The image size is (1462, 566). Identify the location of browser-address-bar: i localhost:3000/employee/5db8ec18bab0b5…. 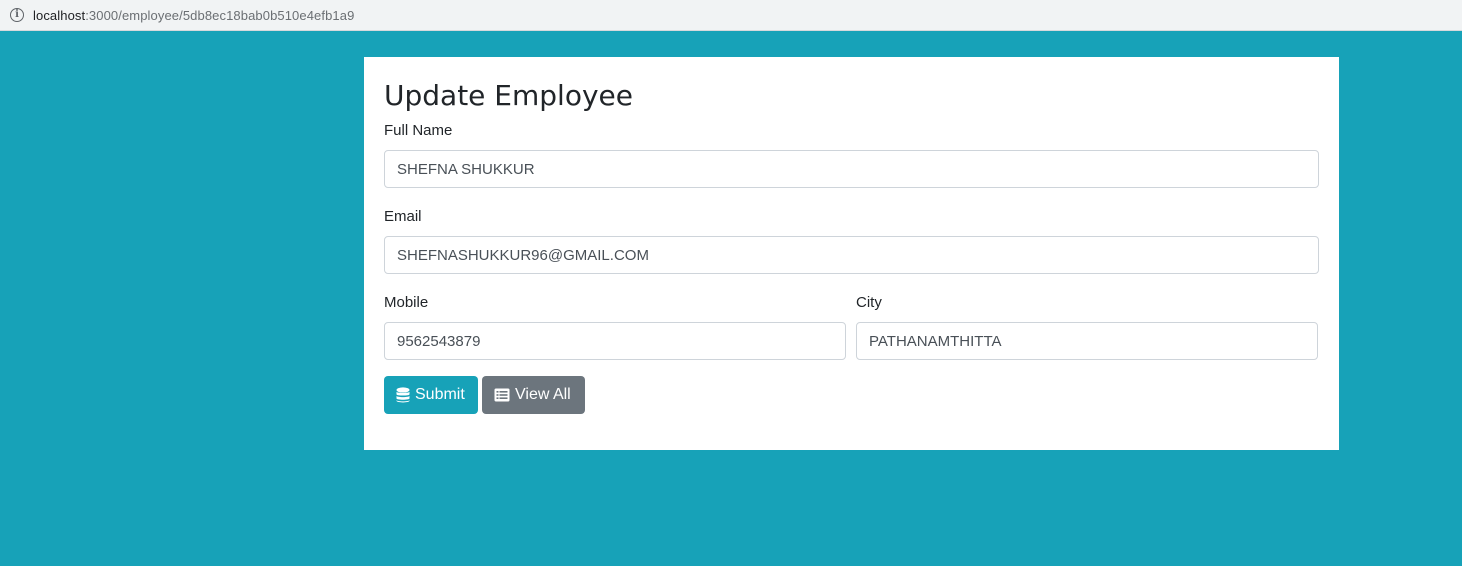
(731, 15).